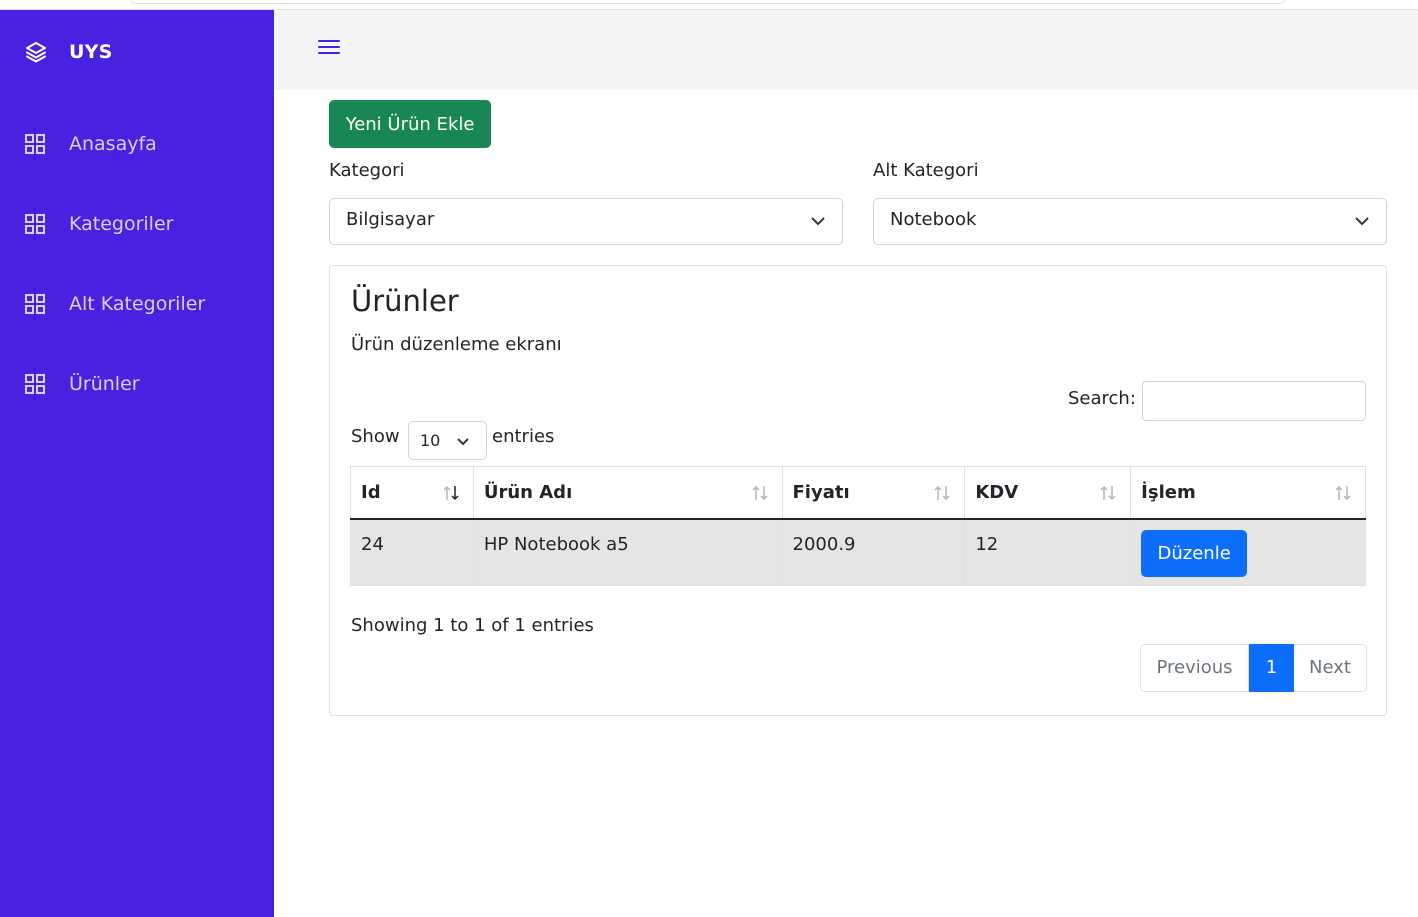 This screenshot has height=917, width=1418. I want to click on column-header-label: Fiyatı, so click(821, 492).